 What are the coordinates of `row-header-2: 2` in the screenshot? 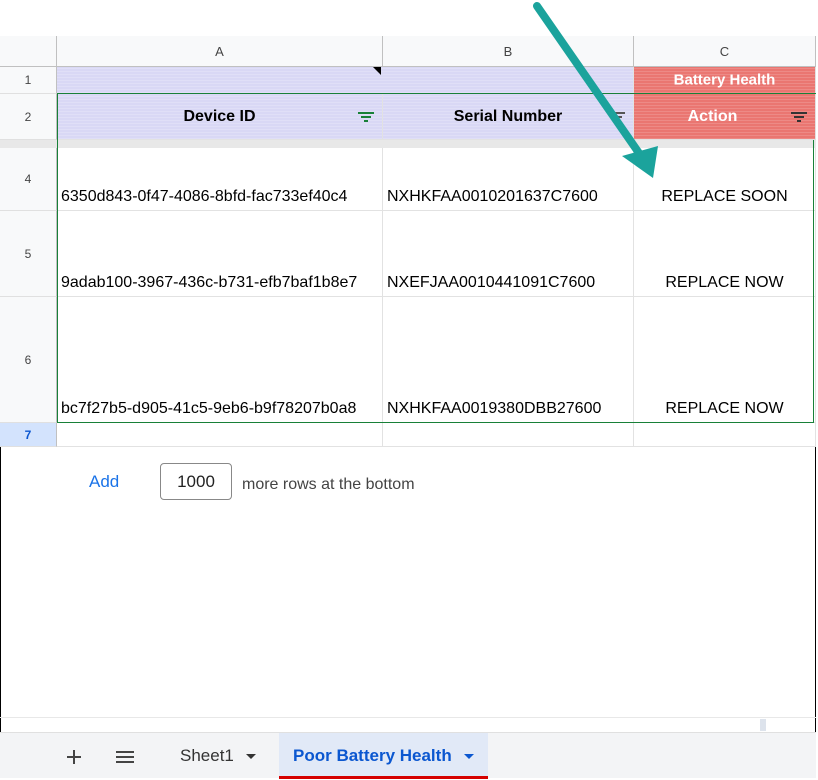 It's located at (28, 117).